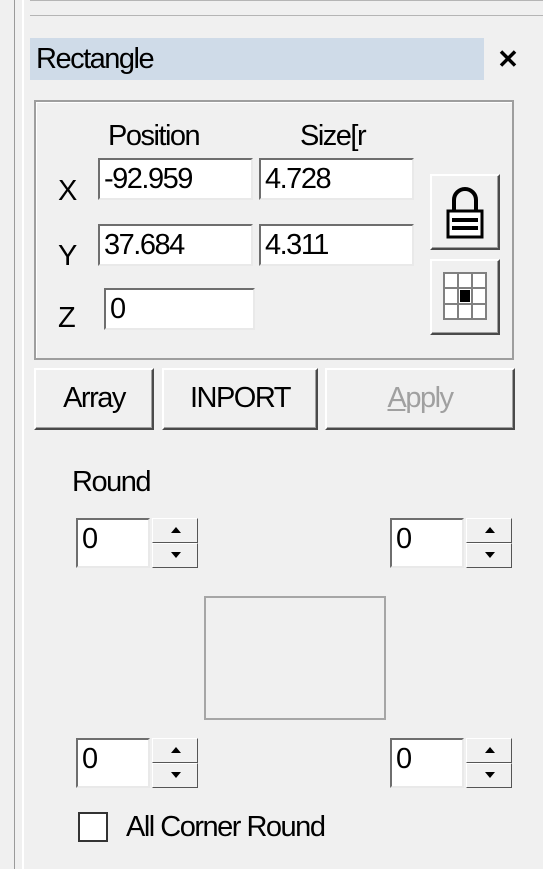 Image resolution: width=543 pixels, height=869 pixels. I want to click on x-label: X, so click(67, 191).